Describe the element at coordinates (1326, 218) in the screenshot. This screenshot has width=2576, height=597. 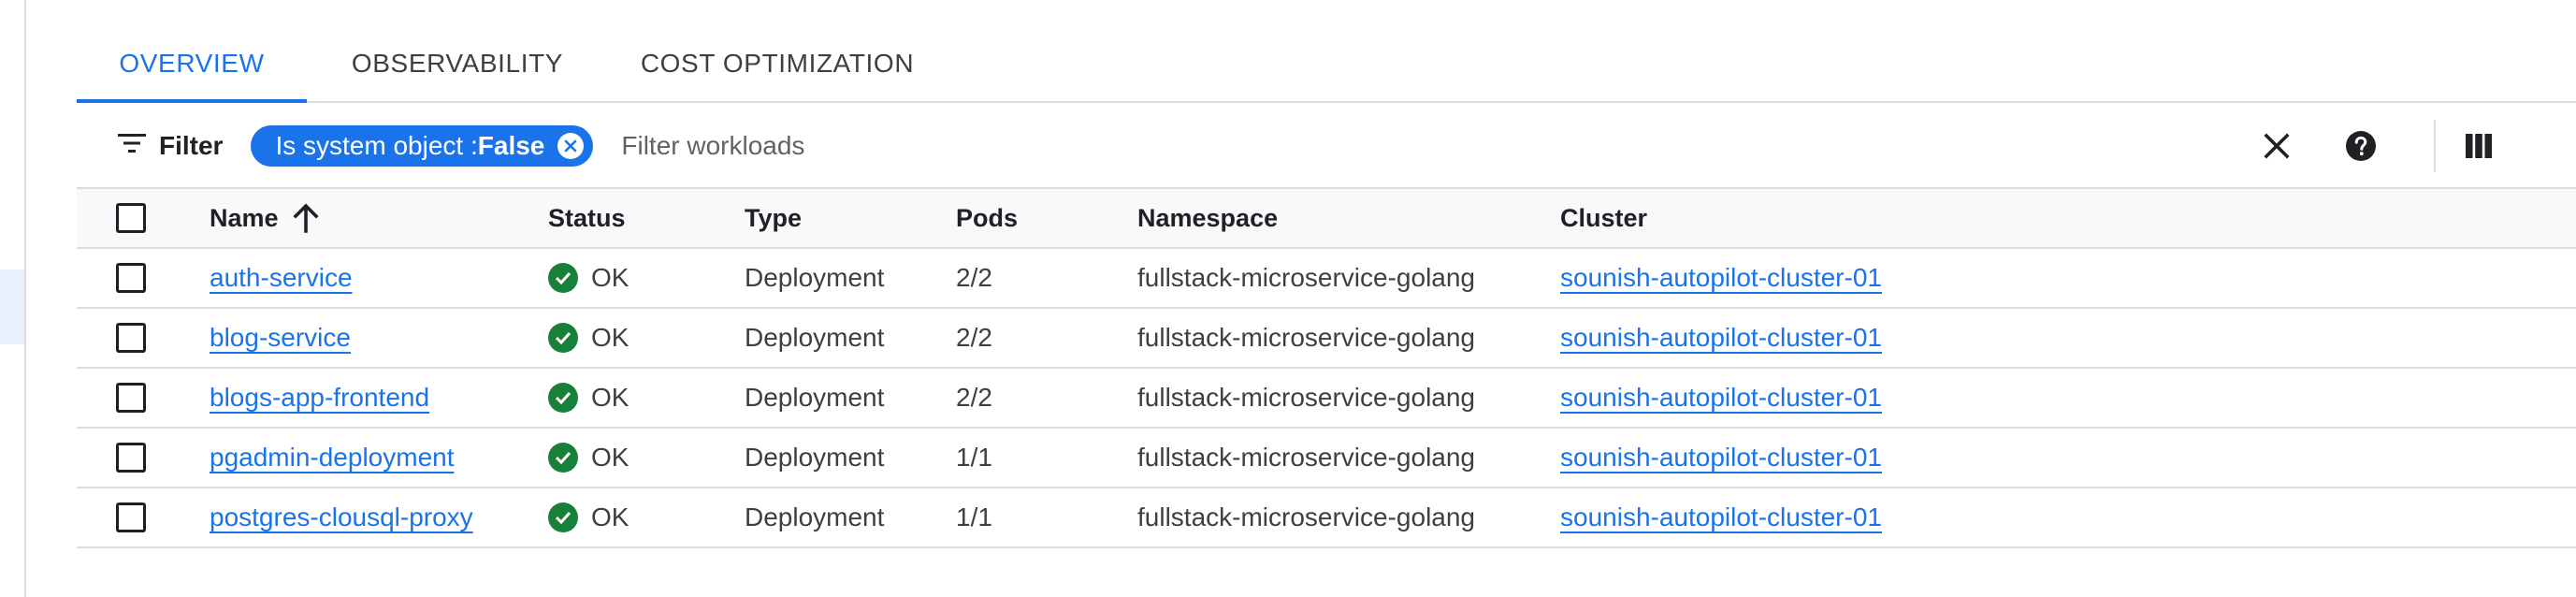
I see `table-header-row: Name Status Type Pods Namespace Cluster` at that location.